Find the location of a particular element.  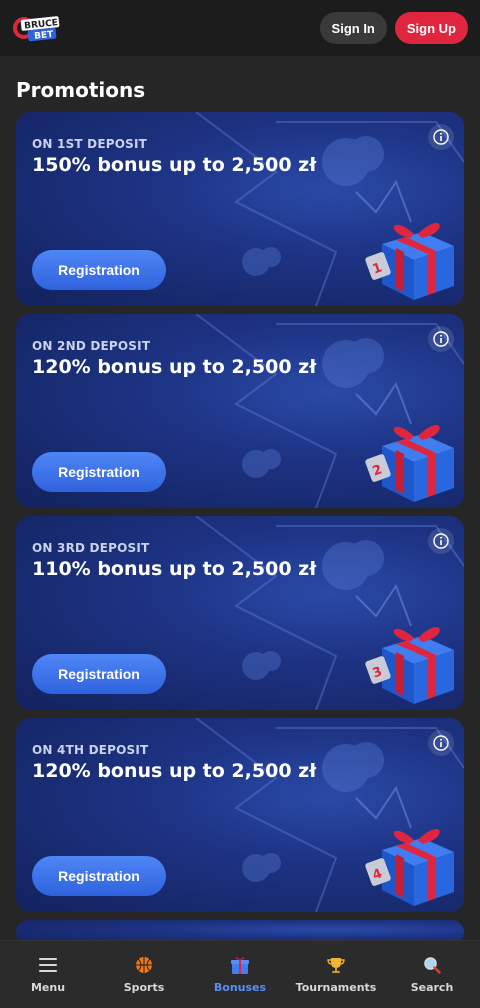

nav-item-menu: Menu is located at coordinates (48, 974).